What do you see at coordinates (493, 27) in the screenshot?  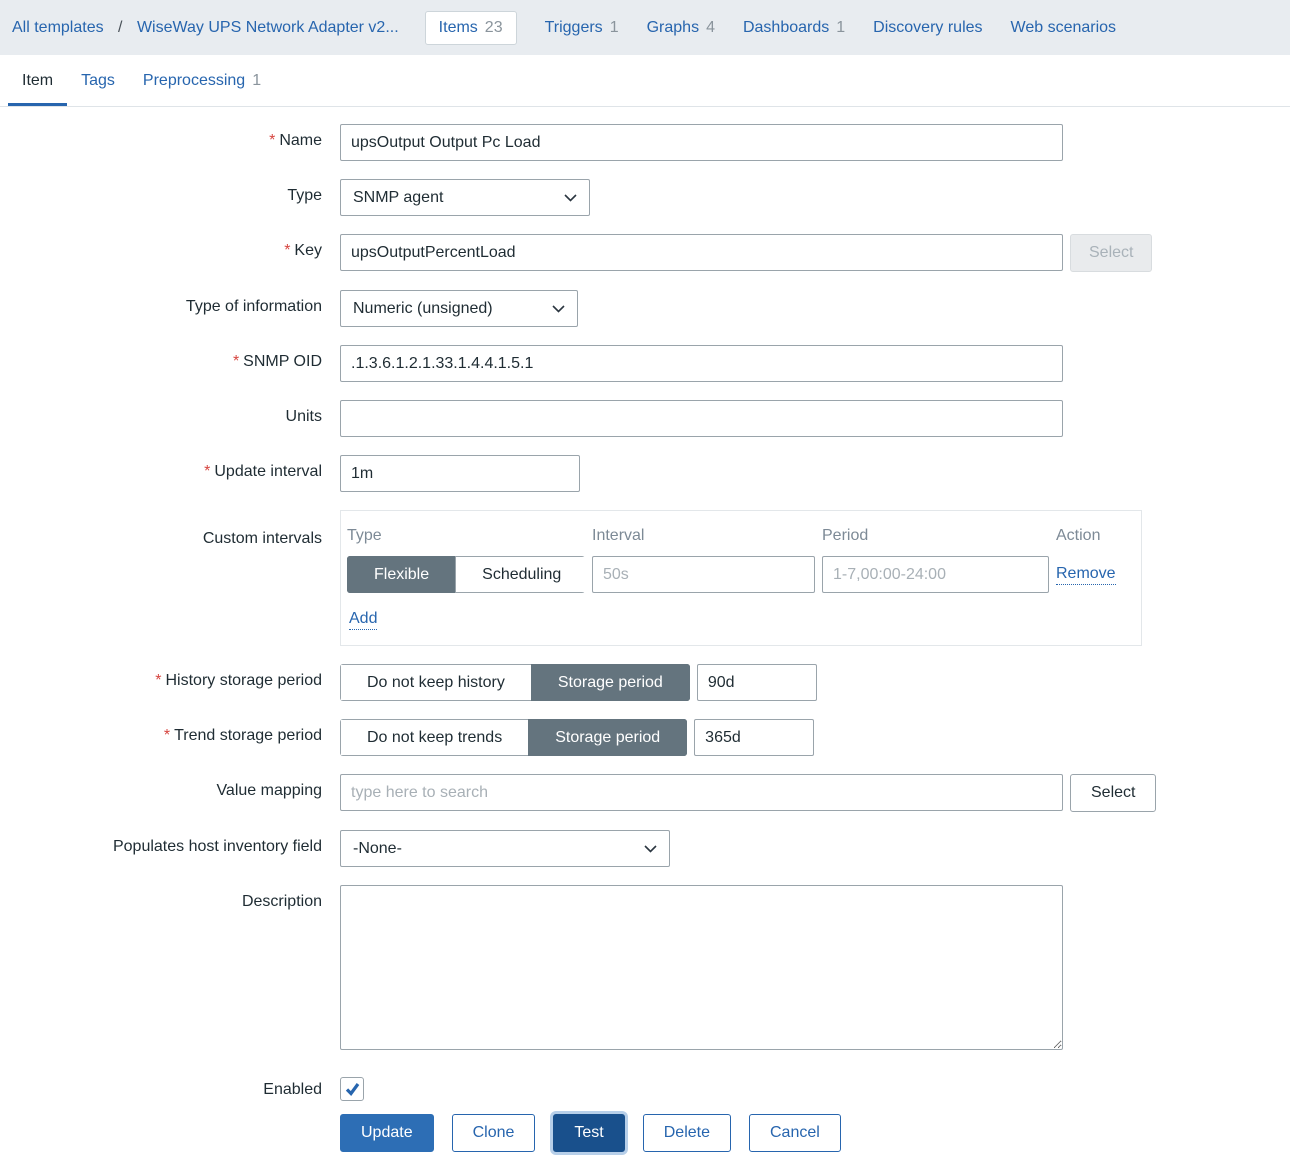 I see `nav-tab-items-count: 23` at bounding box center [493, 27].